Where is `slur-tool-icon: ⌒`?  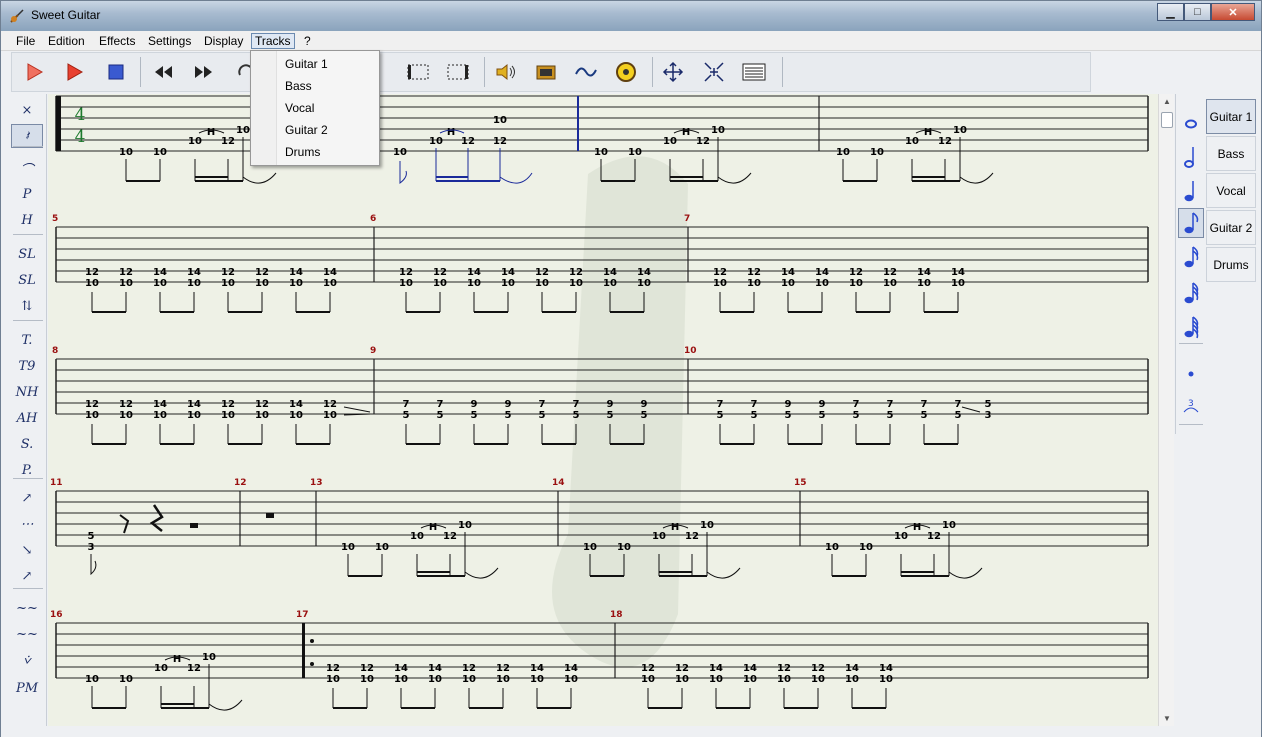 slur-tool-icon: ⌒ is located at coordinates (27, 168).